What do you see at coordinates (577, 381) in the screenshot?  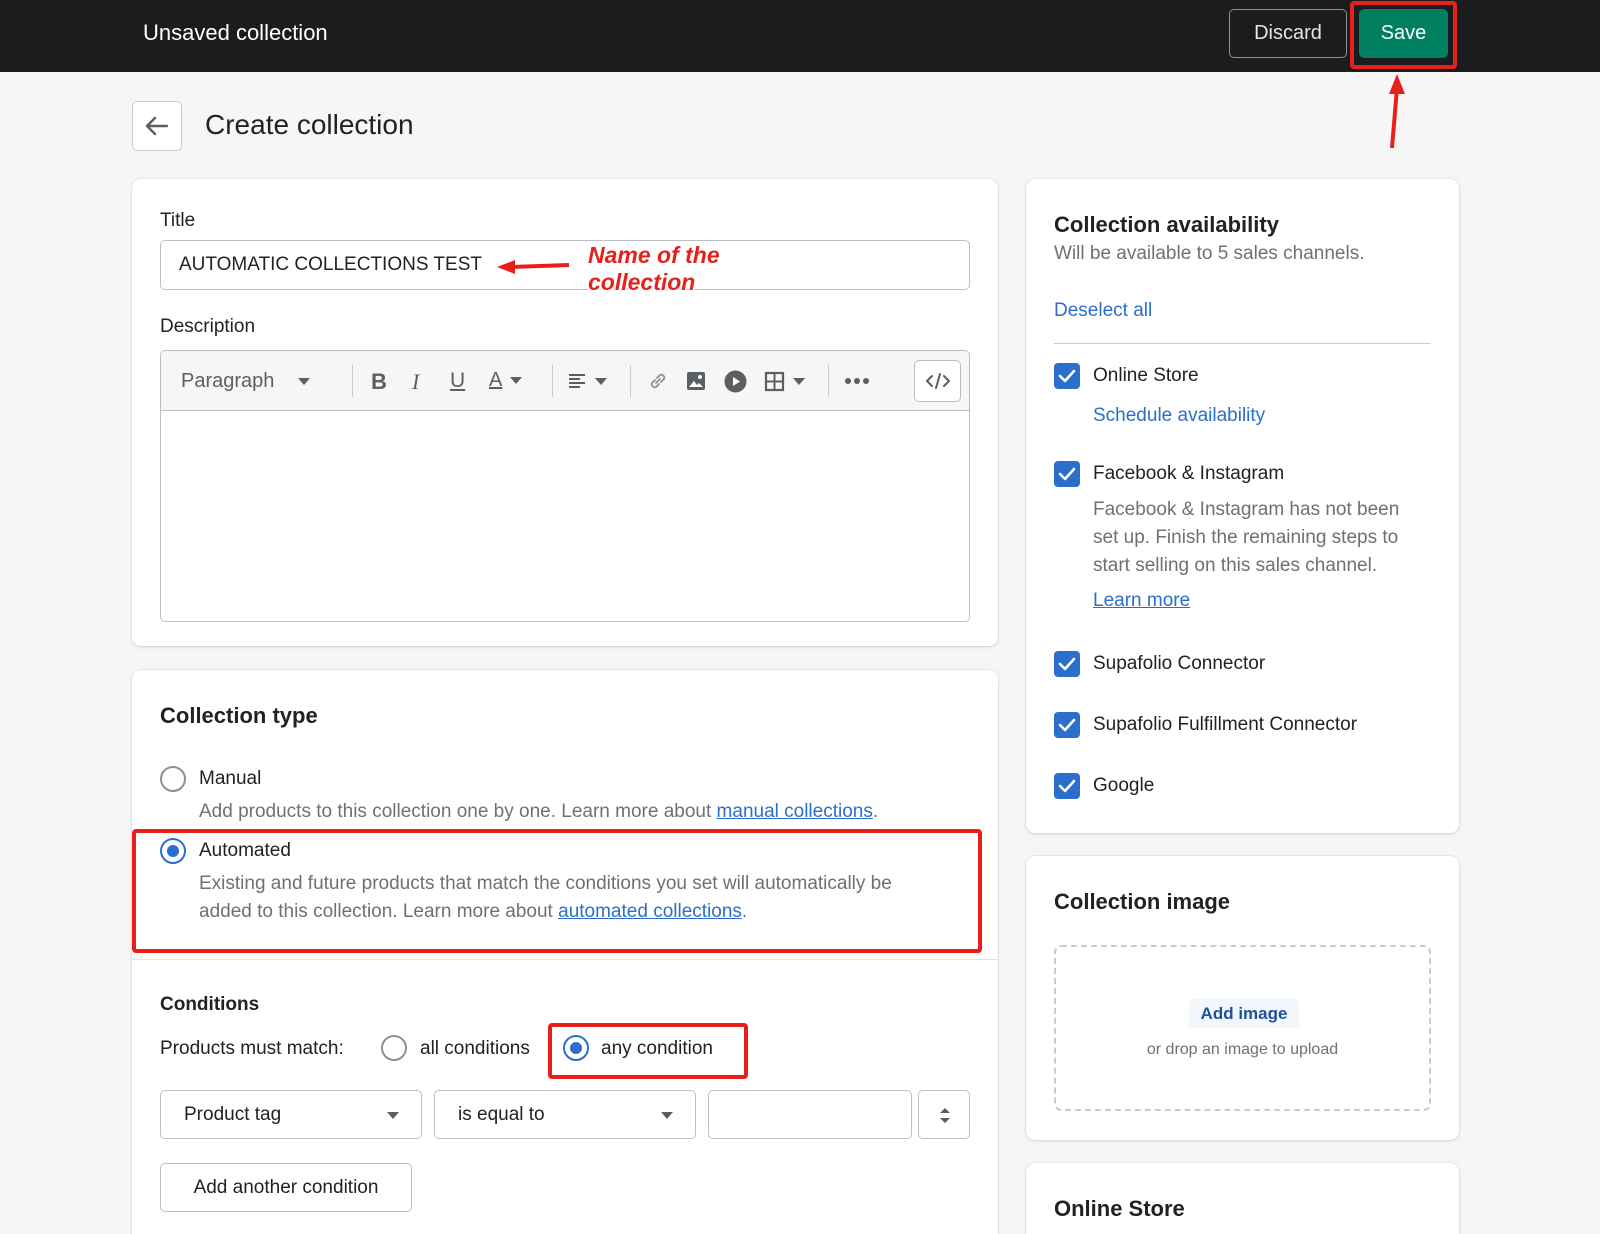 I see `align-left-icon` at bounding box center [577, 381].